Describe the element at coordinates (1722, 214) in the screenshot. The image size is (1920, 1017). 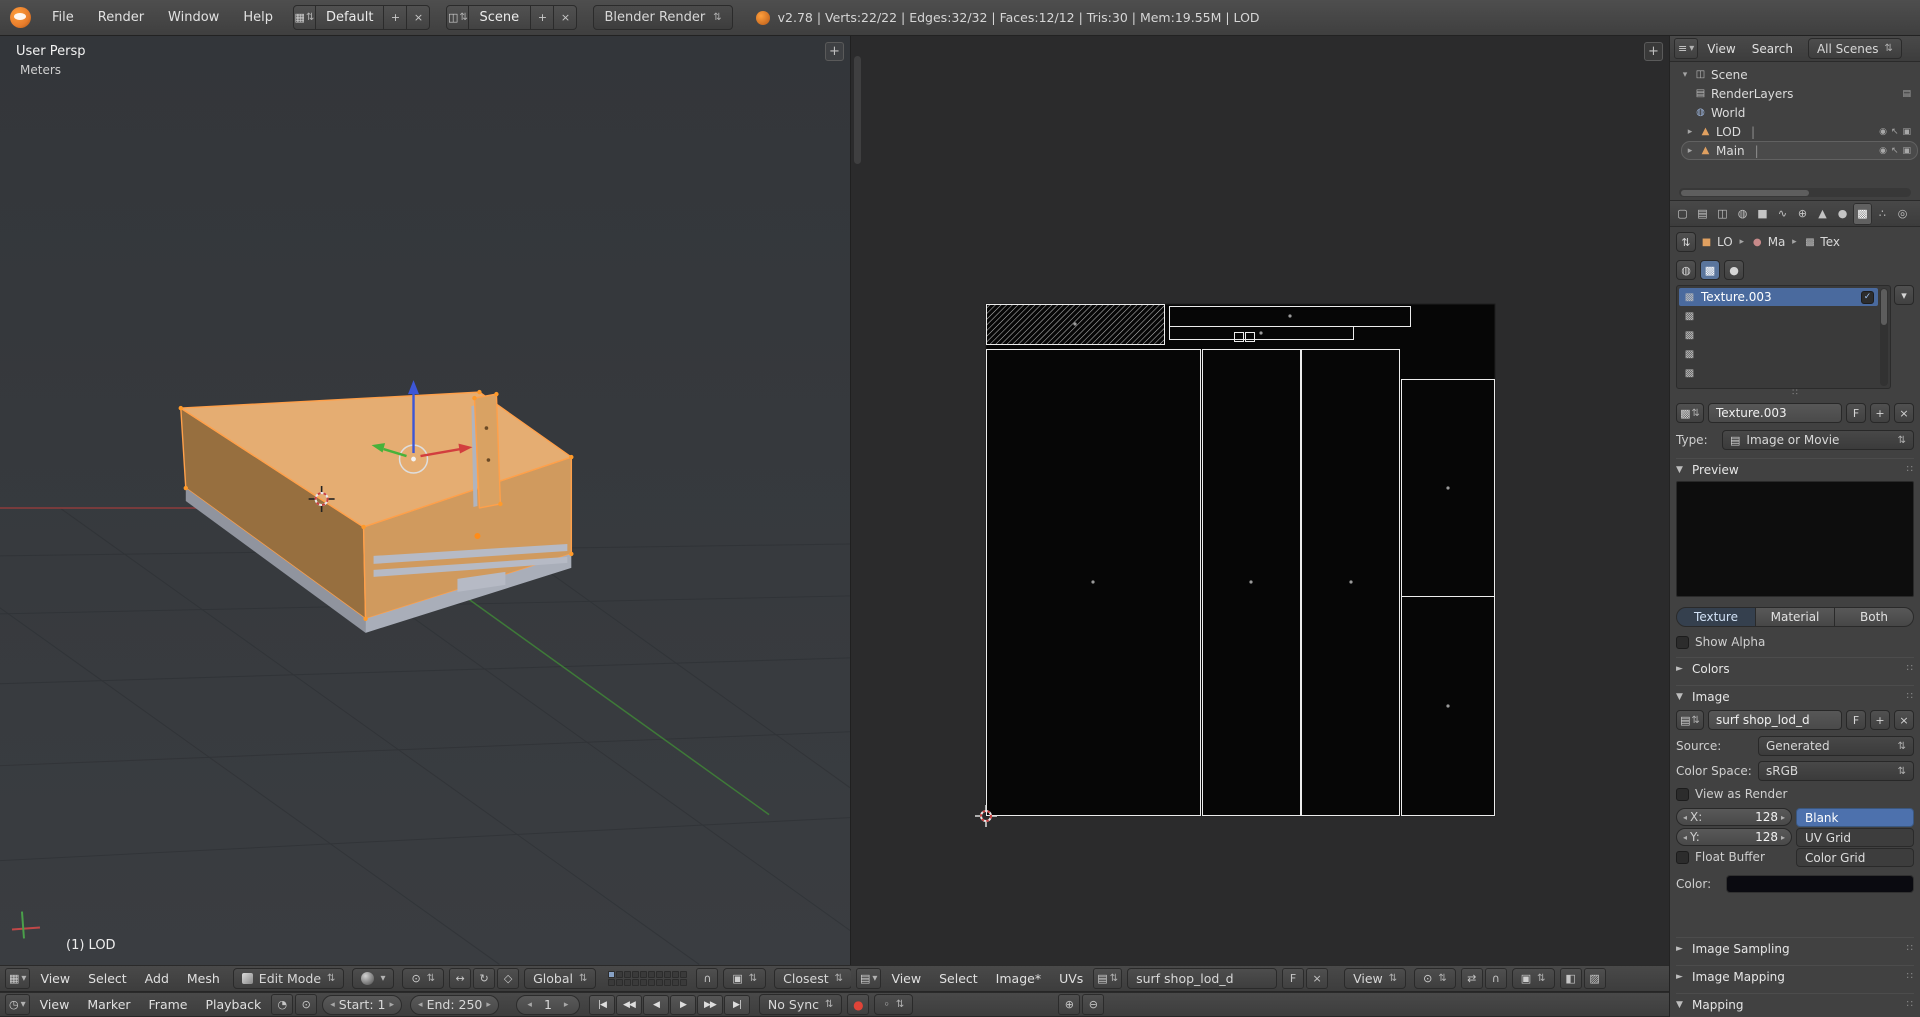
I see `tab-scene: ◫` at that location.